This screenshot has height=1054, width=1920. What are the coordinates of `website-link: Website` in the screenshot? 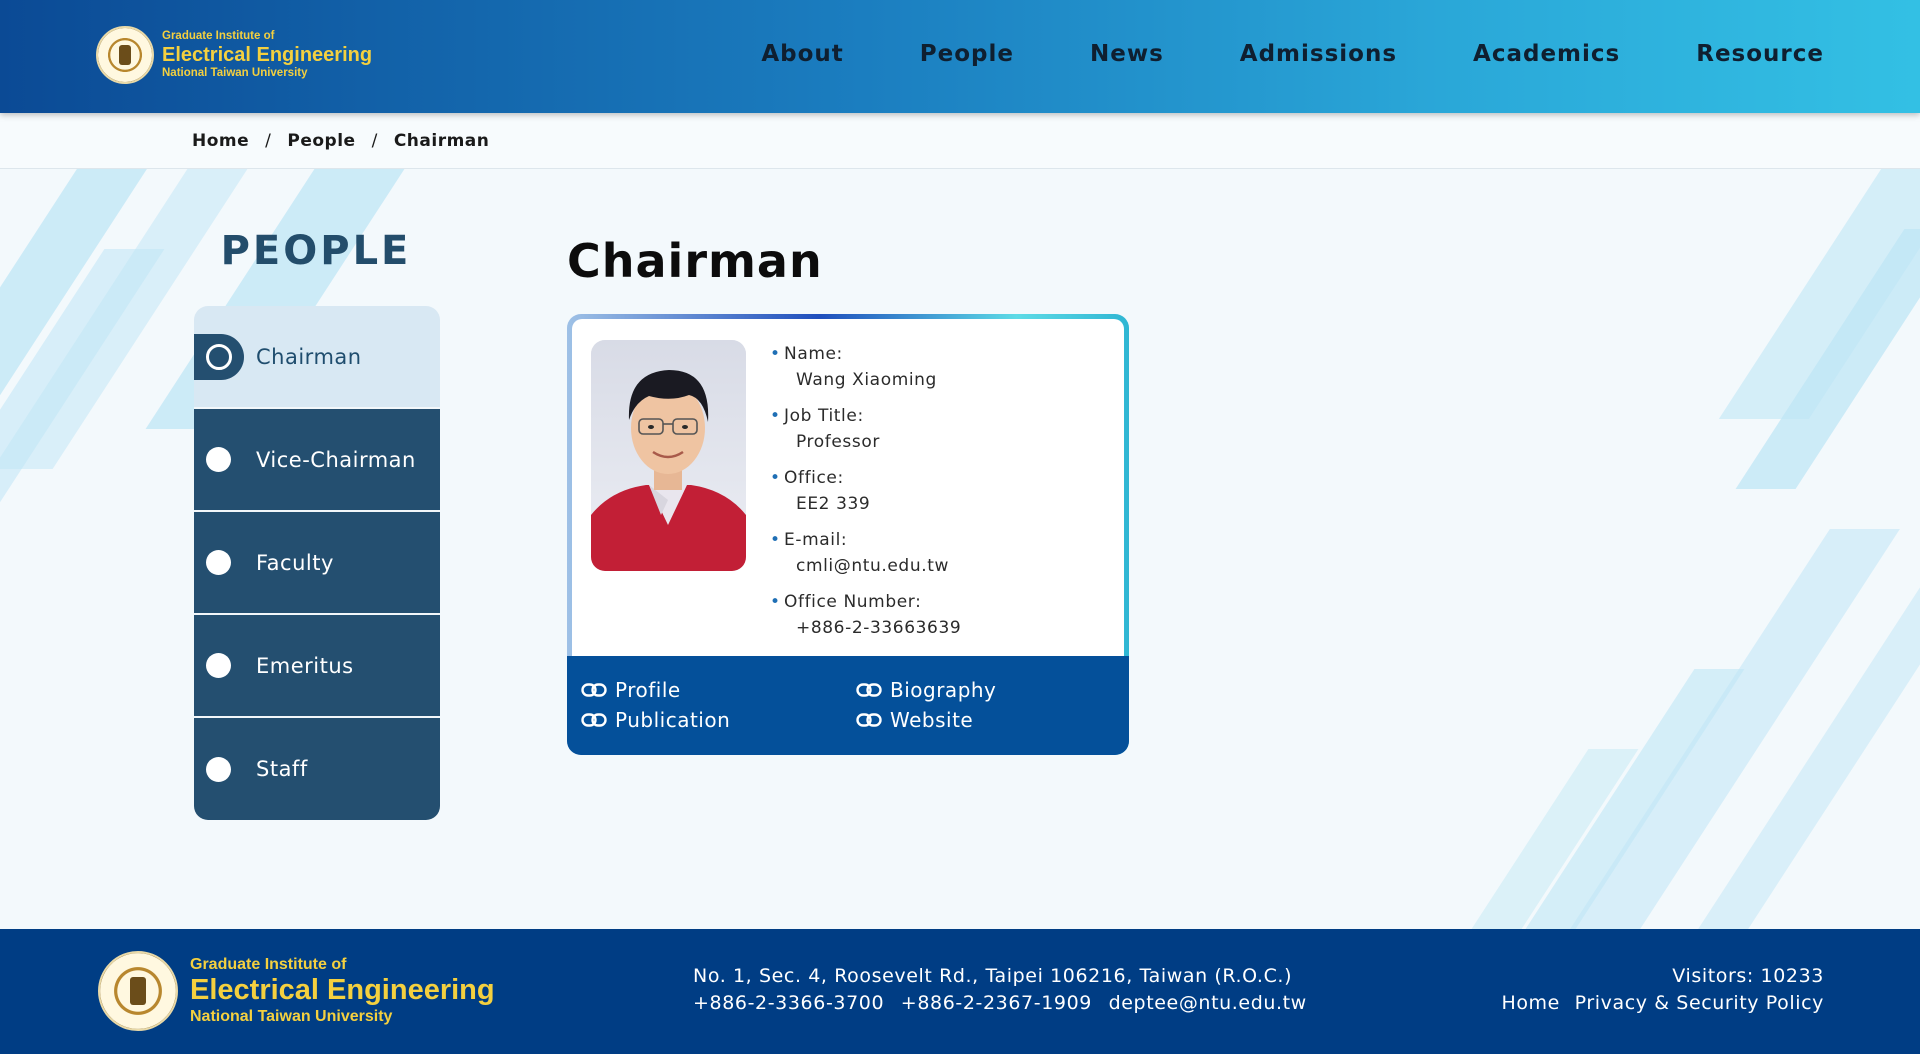 It's located at (914, 720).